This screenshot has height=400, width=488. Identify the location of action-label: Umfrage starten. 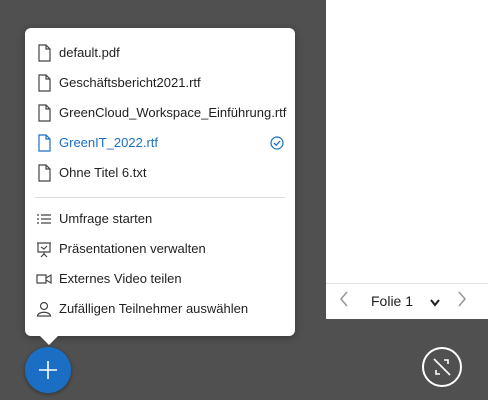
(106, 218).